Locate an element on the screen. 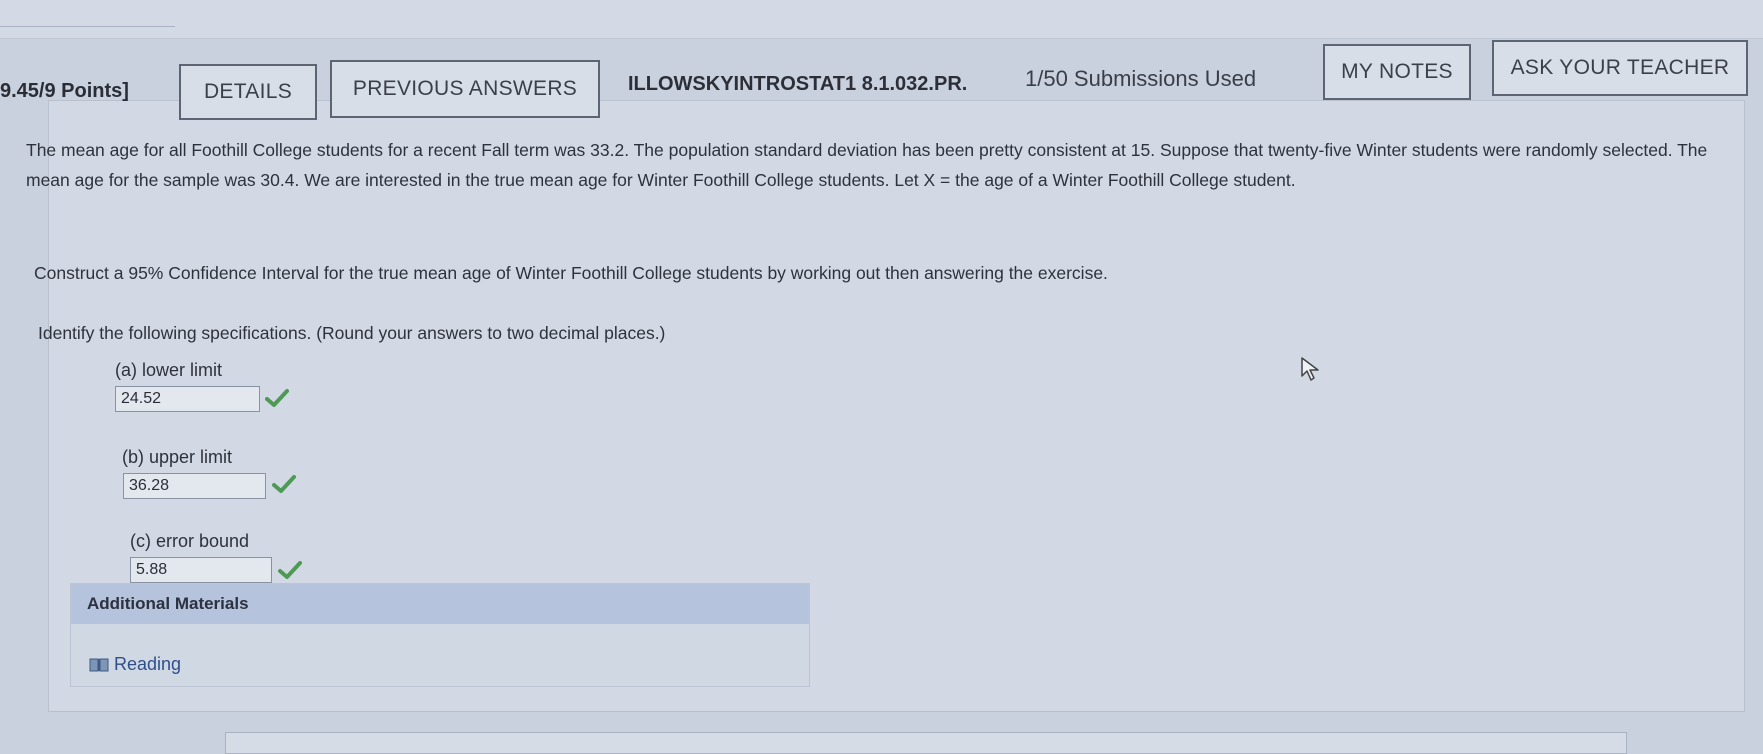  upper-limit-label: (b) upper limit is located at coordinates (177, 457).